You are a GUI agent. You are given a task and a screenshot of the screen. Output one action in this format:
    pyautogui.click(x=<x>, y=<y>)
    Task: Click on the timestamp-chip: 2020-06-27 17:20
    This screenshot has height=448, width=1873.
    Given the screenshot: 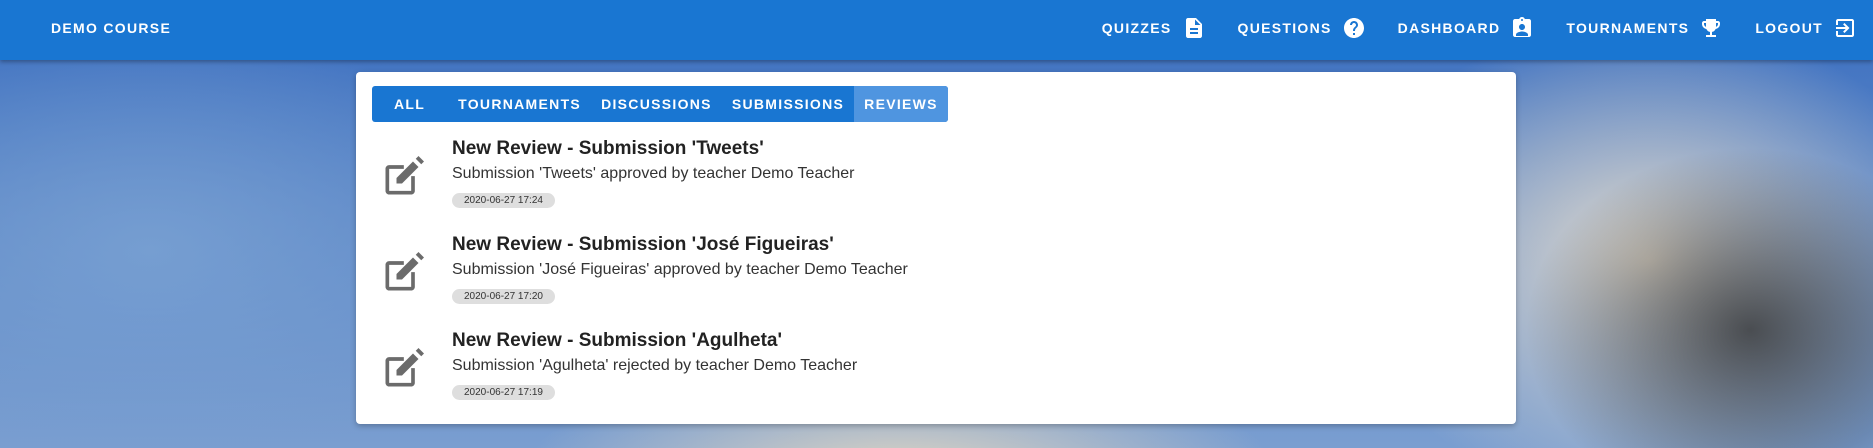 What is the action you would take?
    pyautogui.click(x=503, y=296)
    